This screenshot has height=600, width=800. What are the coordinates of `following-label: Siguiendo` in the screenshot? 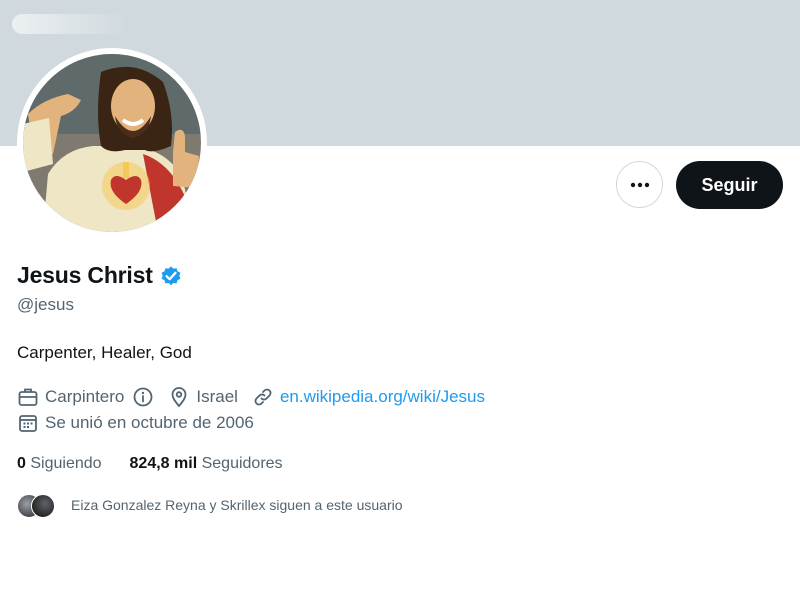 It's located at (66, 463).